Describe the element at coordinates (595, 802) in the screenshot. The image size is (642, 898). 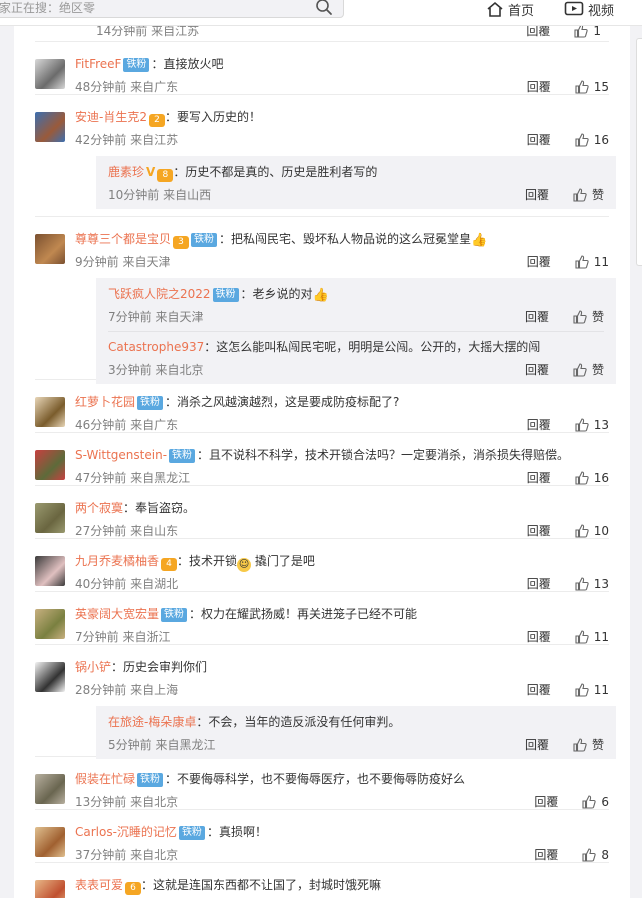
I see `like-button: 6` at that location.